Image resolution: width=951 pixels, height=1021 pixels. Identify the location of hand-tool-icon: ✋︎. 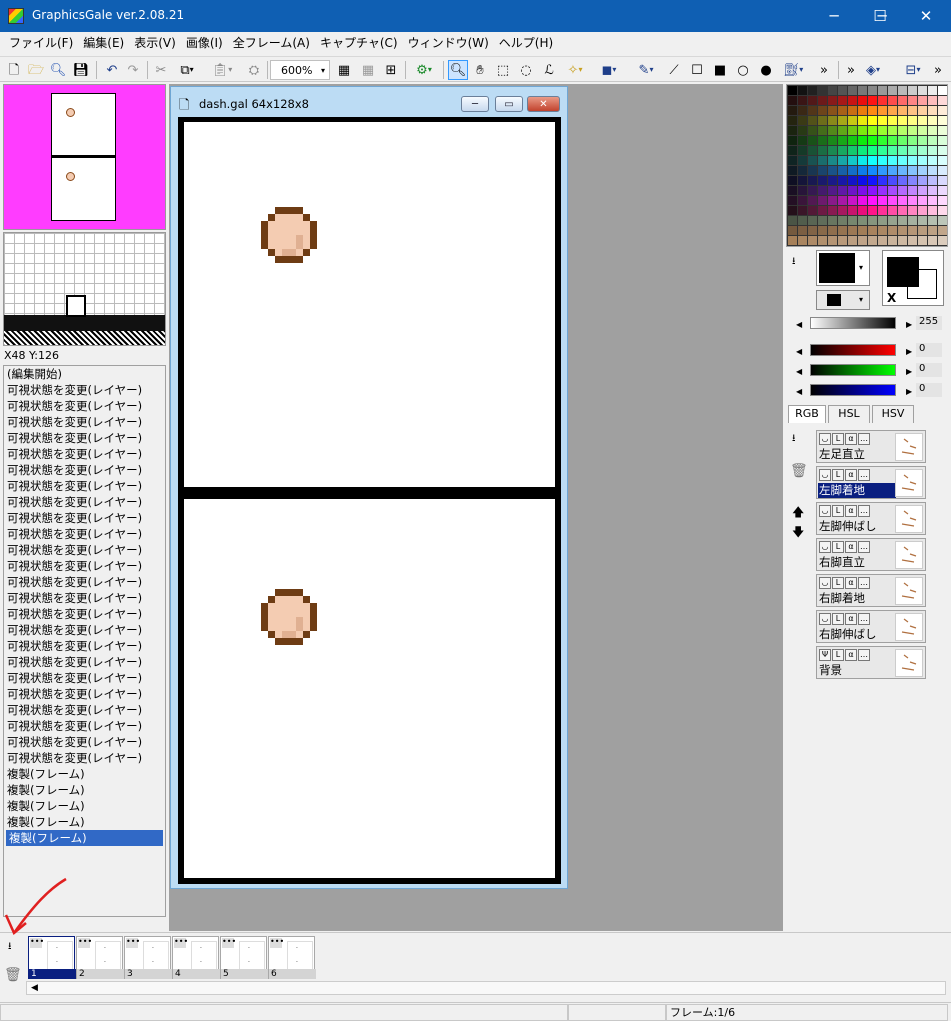
(480, 70).